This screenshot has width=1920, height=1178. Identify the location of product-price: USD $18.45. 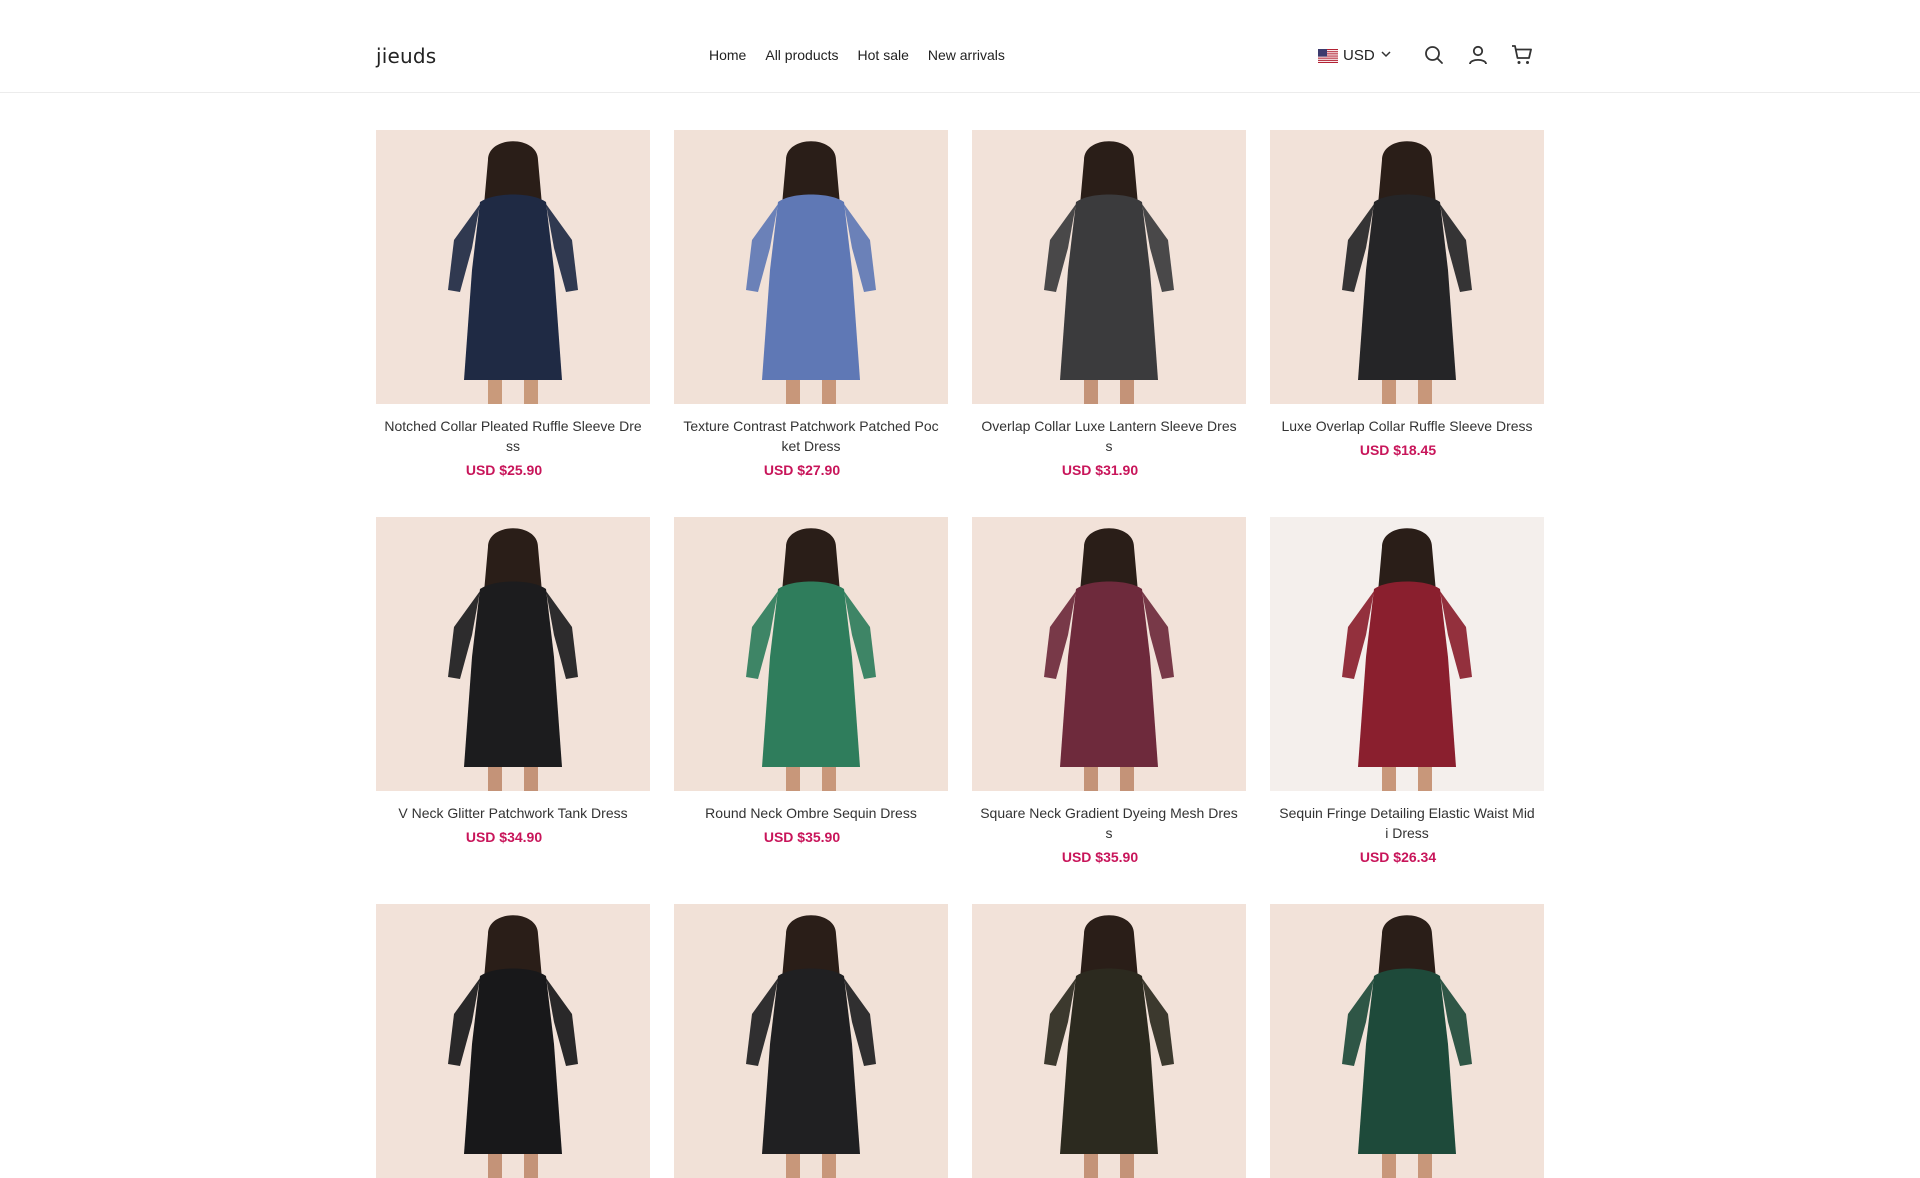
(1398, 450).